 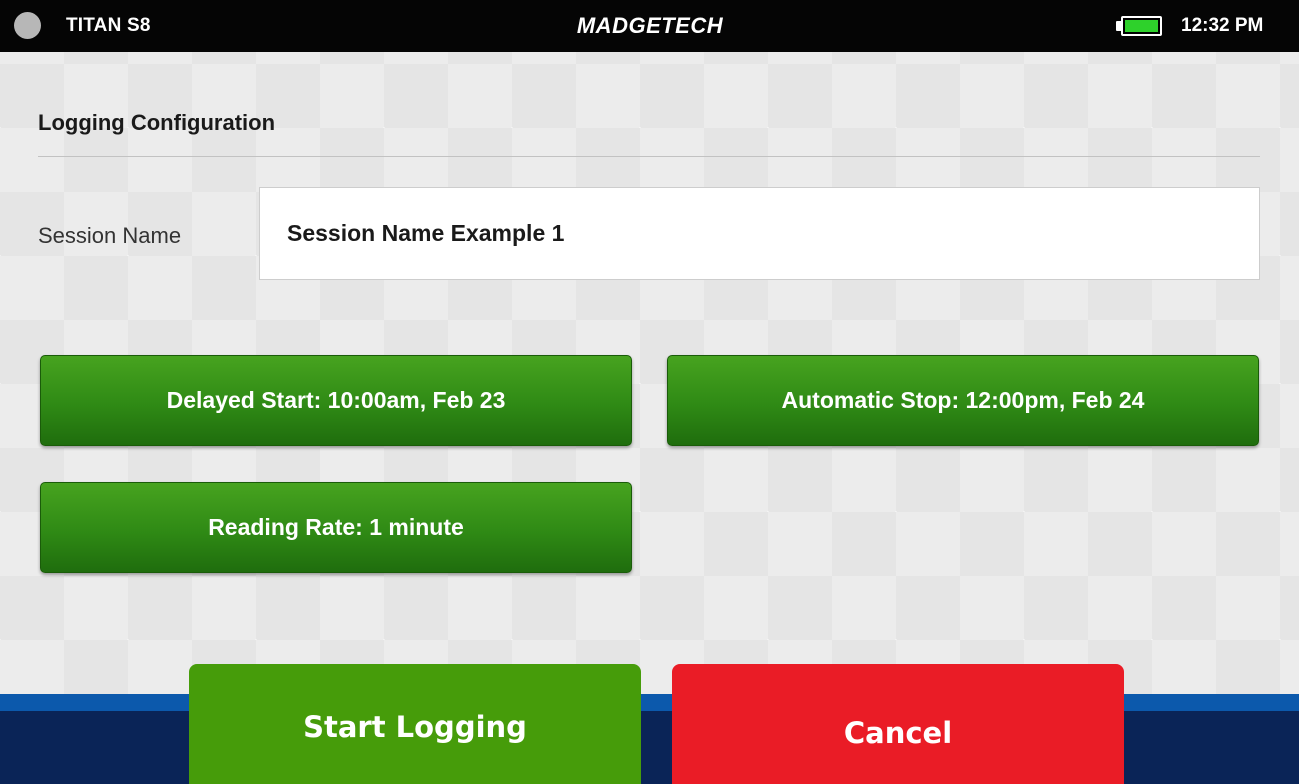 I want to click on divider, so click(x=649, y=156).